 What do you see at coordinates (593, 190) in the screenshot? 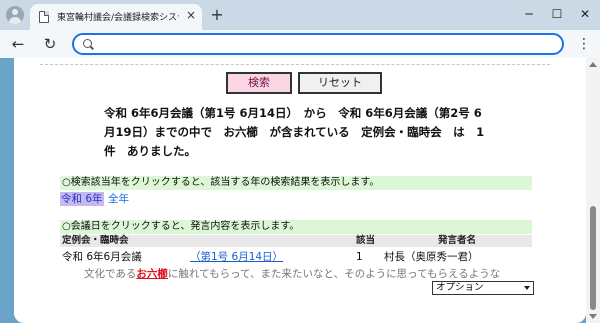
I see `vertical-scrollbar` at bounding box center [593, 190].